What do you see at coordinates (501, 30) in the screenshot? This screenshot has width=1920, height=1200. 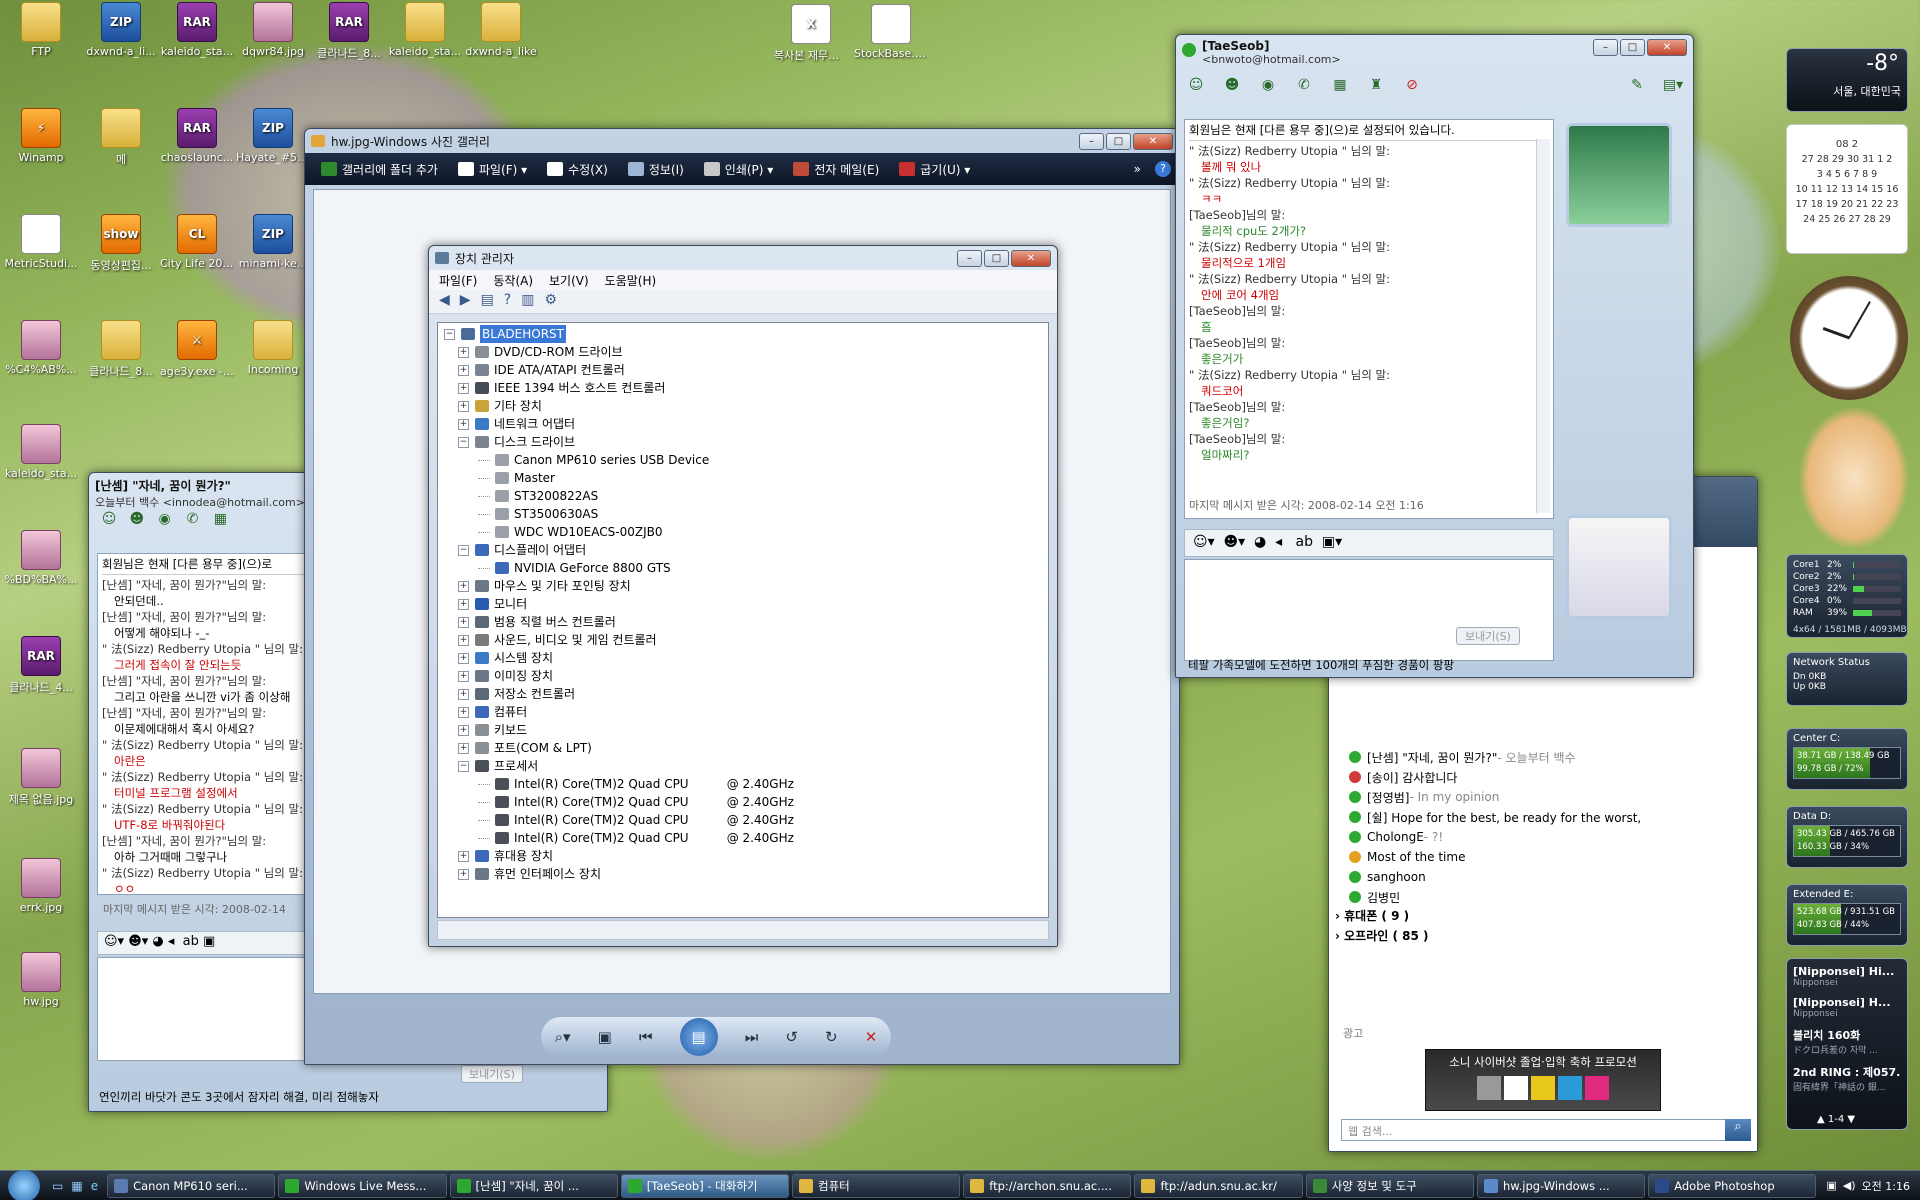 I see `desktop-icon: dxwnd-a_like` at bounding box center [501, 30].